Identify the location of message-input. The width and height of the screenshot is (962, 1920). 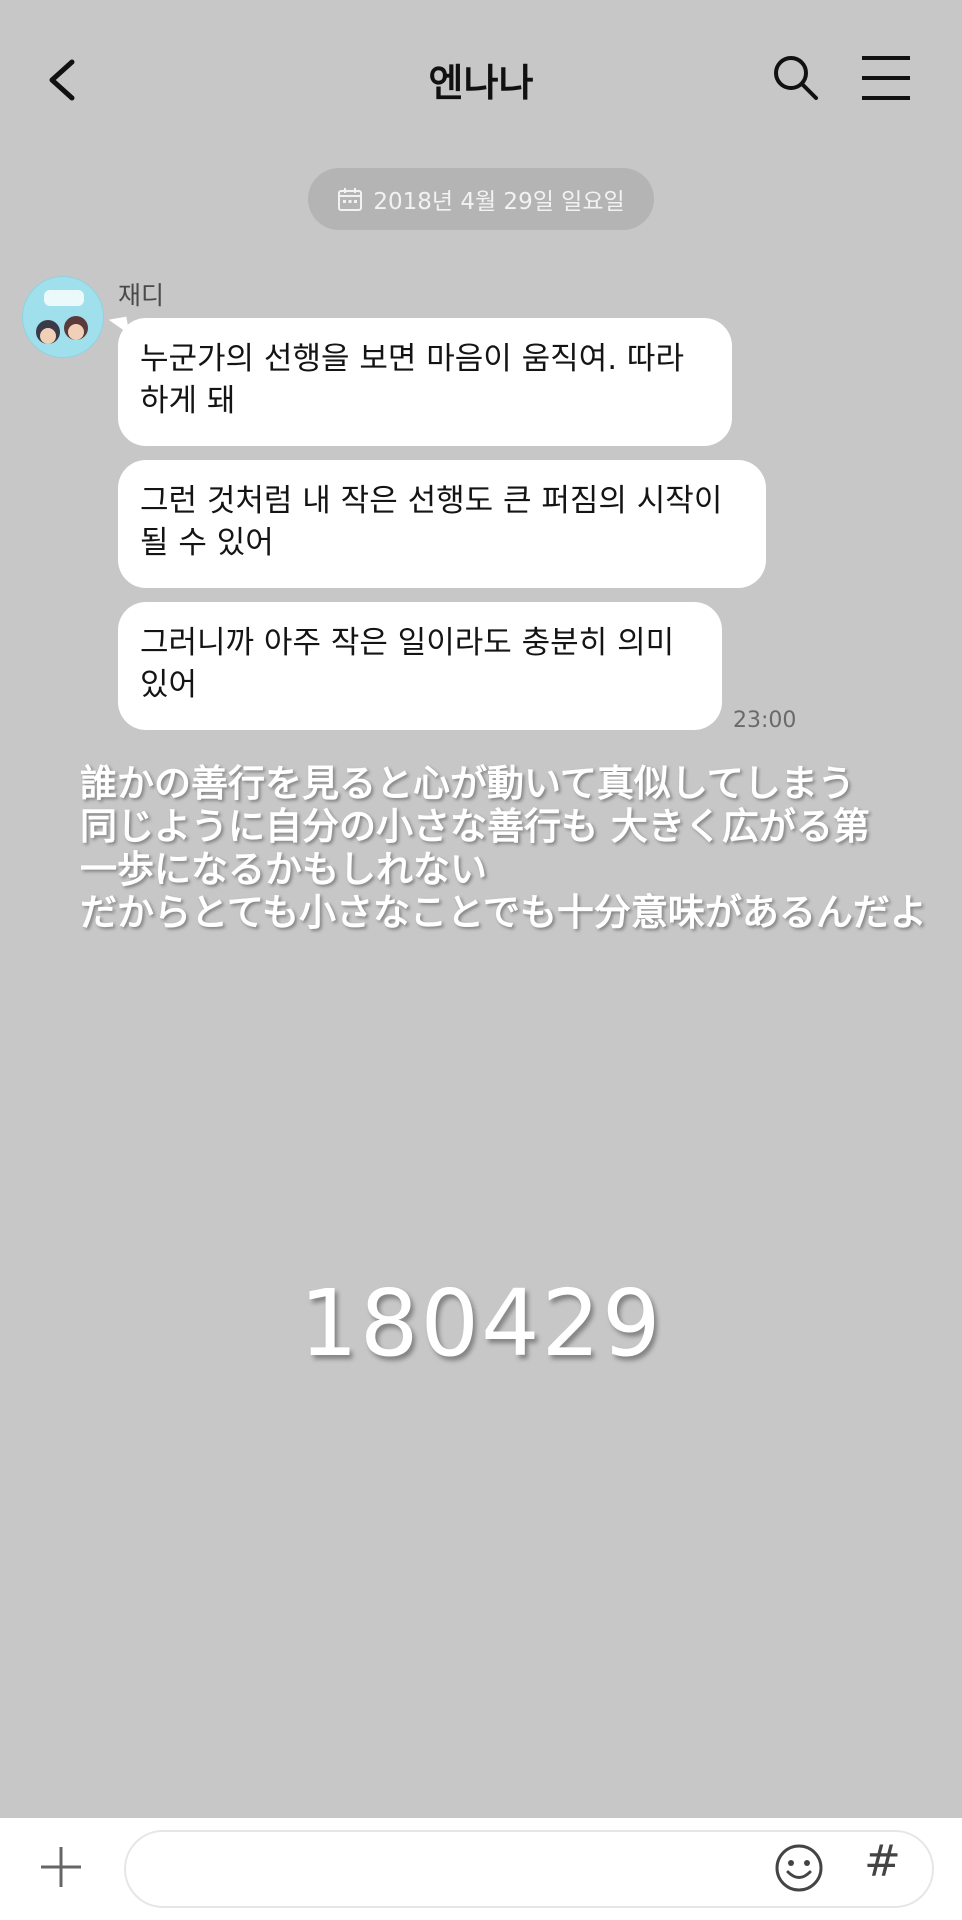
(476, 1870).